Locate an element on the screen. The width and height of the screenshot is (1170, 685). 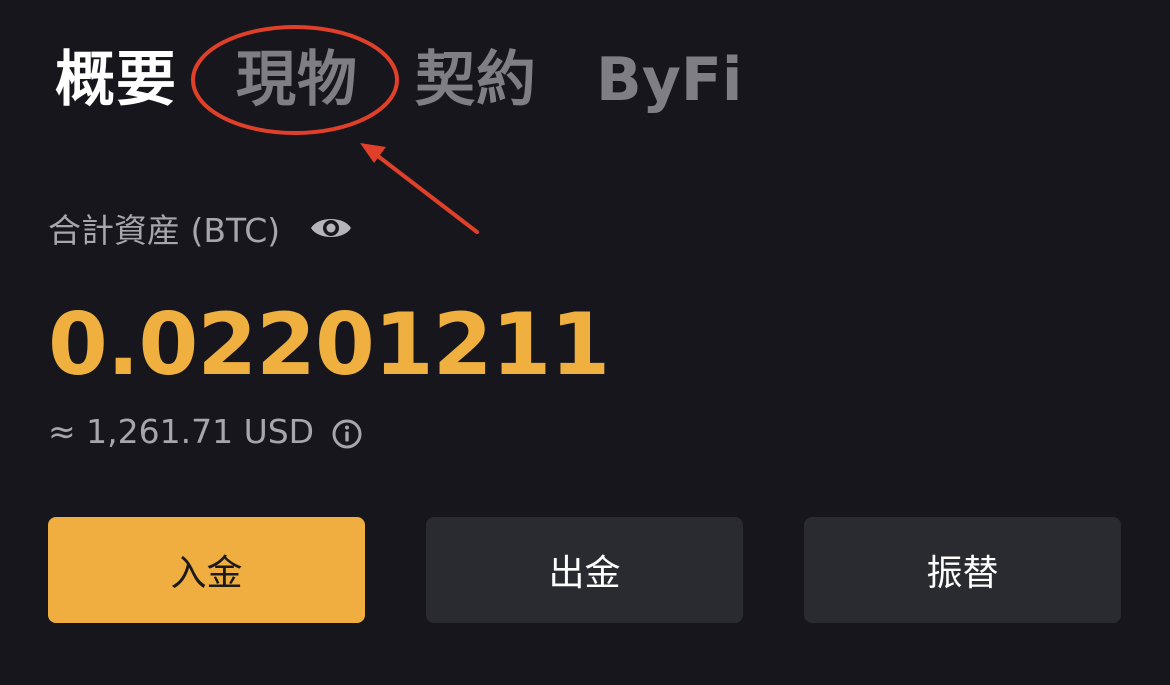
tab-contract: 契約 is located at coordinates (476, 80).